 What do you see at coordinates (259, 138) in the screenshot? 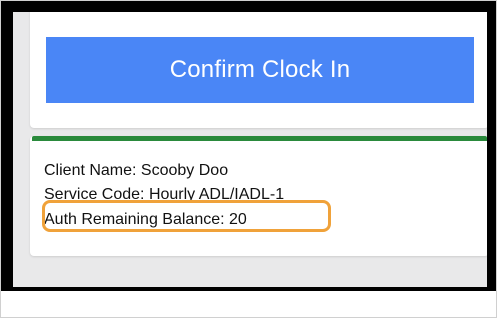
I see `status-bar` at bounding box center [259, 138].